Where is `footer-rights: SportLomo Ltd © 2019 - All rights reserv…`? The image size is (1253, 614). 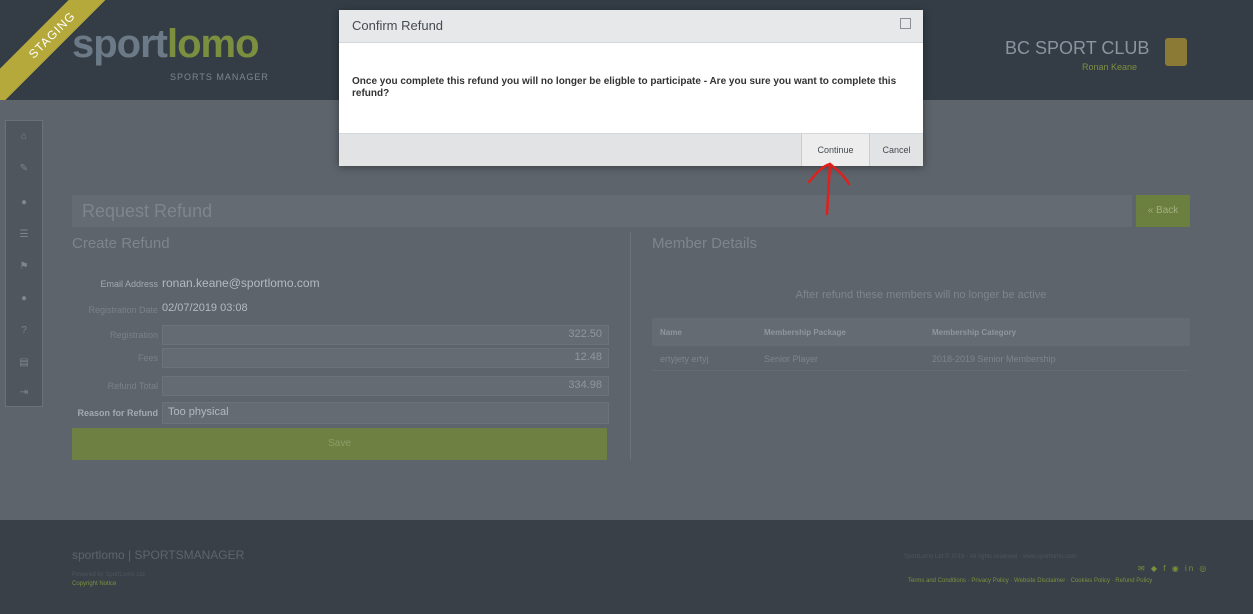
footer-rights: SportLomo Ltd © 2019 - All rights reserv… is located at coordinates (990, 557).